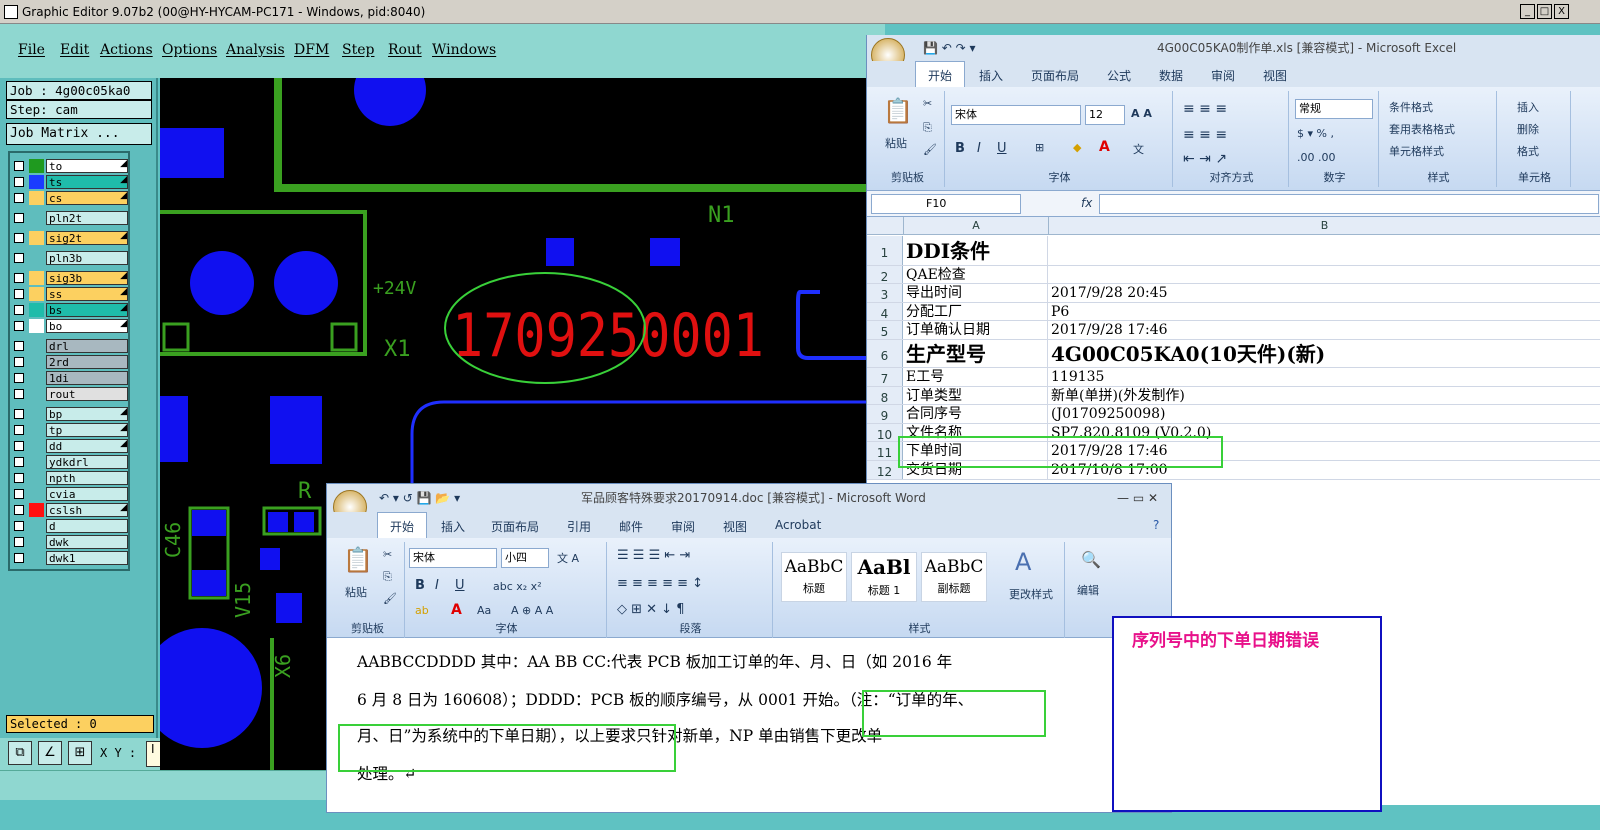  I want to click on layer-name: pln3b, so click(87, 258).